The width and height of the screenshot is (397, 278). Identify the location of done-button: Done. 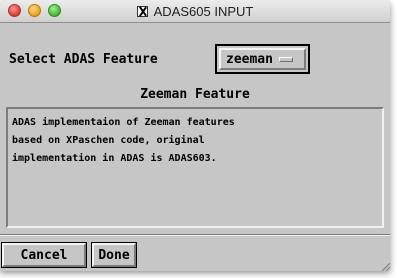
(114, 255).